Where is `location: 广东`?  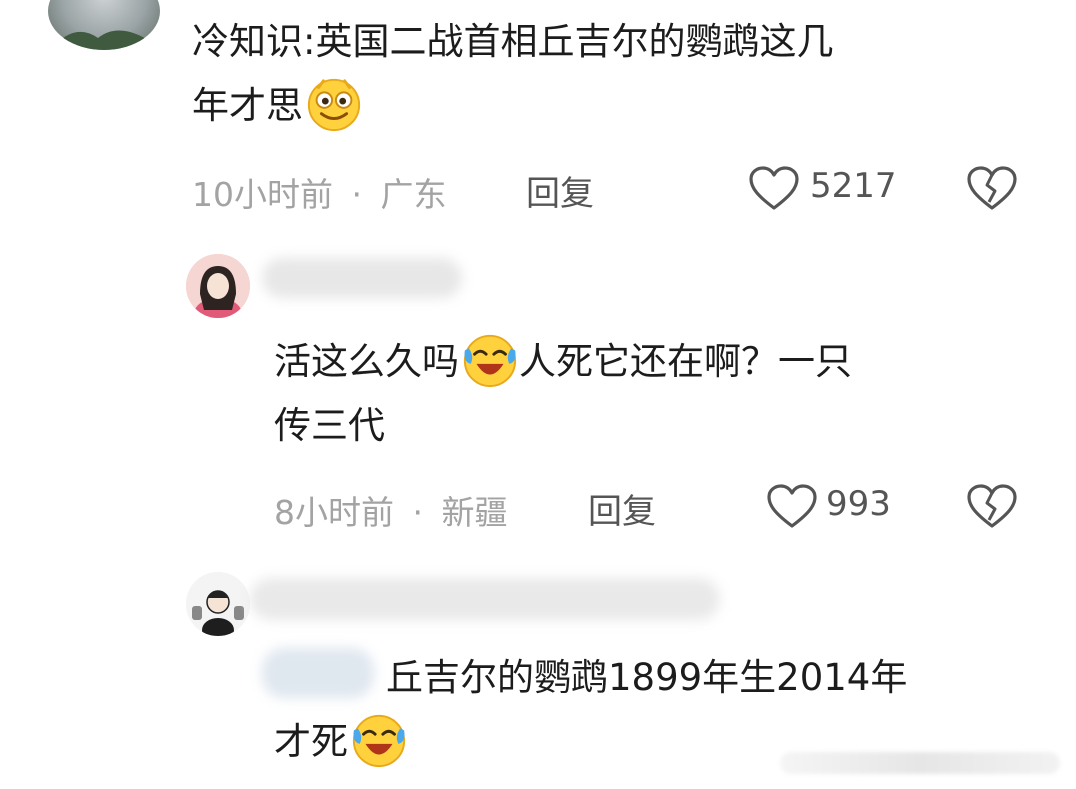 location: 广东 is located at coordinates (413, 194).